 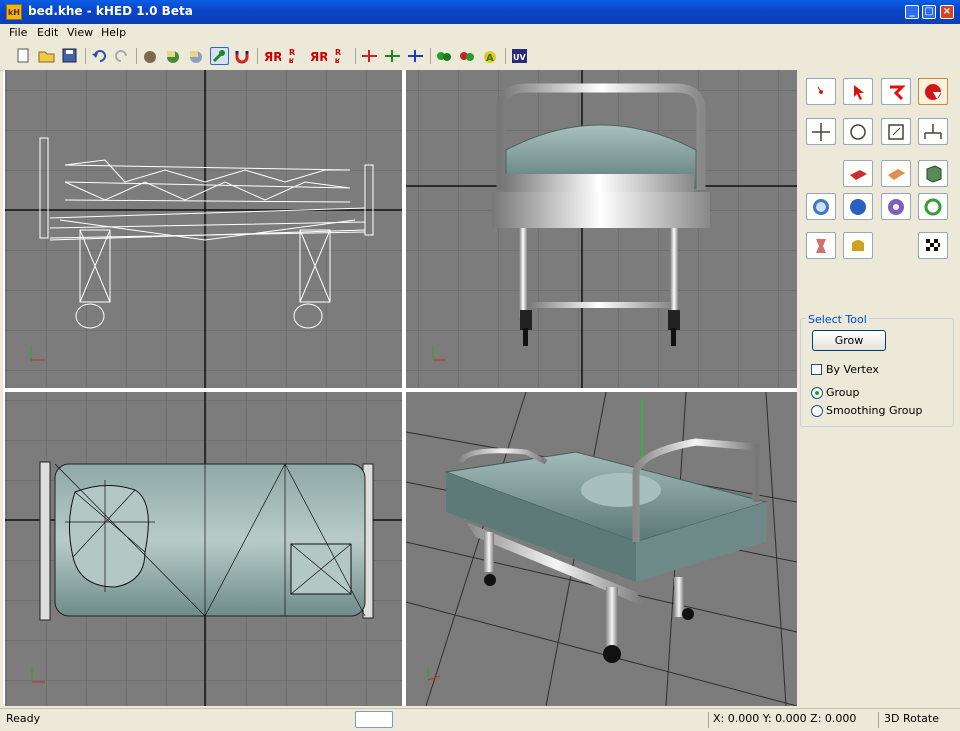 What do you see at coordinates (110, 11) in the screenshot?
I see `window-title: bed.khe - kHED 1.0 Beta` at bounding box center [110, 11].